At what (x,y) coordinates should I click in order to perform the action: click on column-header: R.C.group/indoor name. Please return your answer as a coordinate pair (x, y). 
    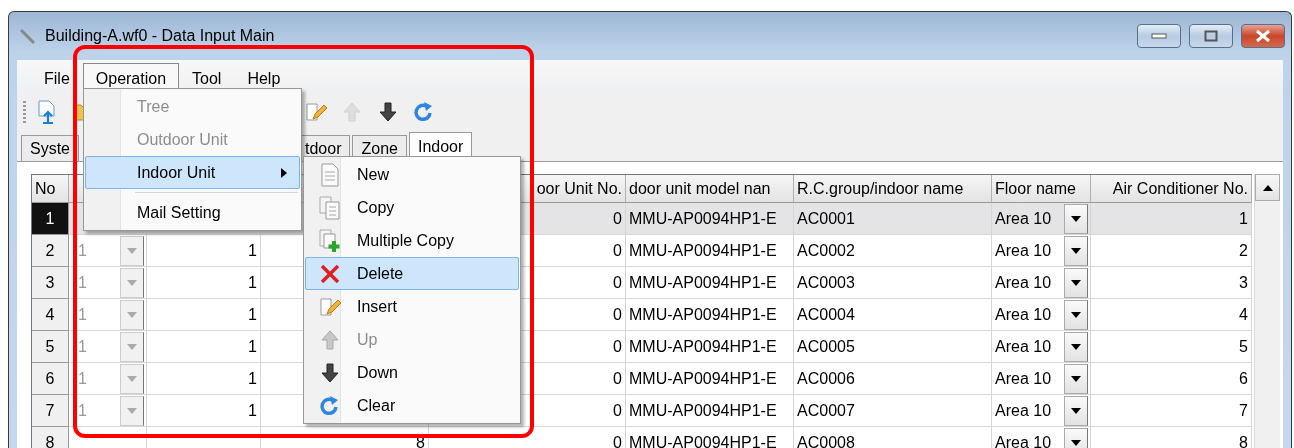
    Looking at the image, I should click on (893, 189).